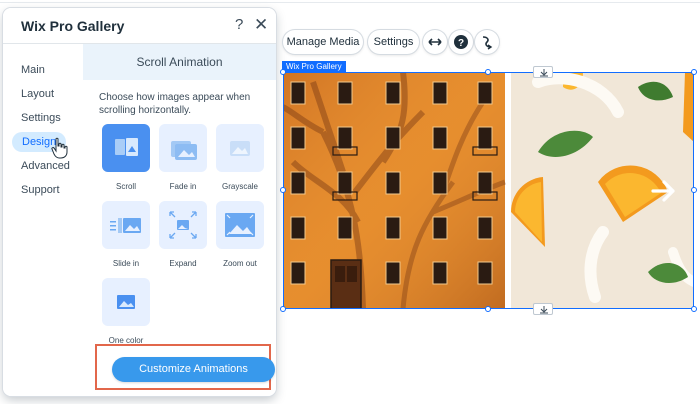  I want to click on editor-ruler-line, so click(350, 2).